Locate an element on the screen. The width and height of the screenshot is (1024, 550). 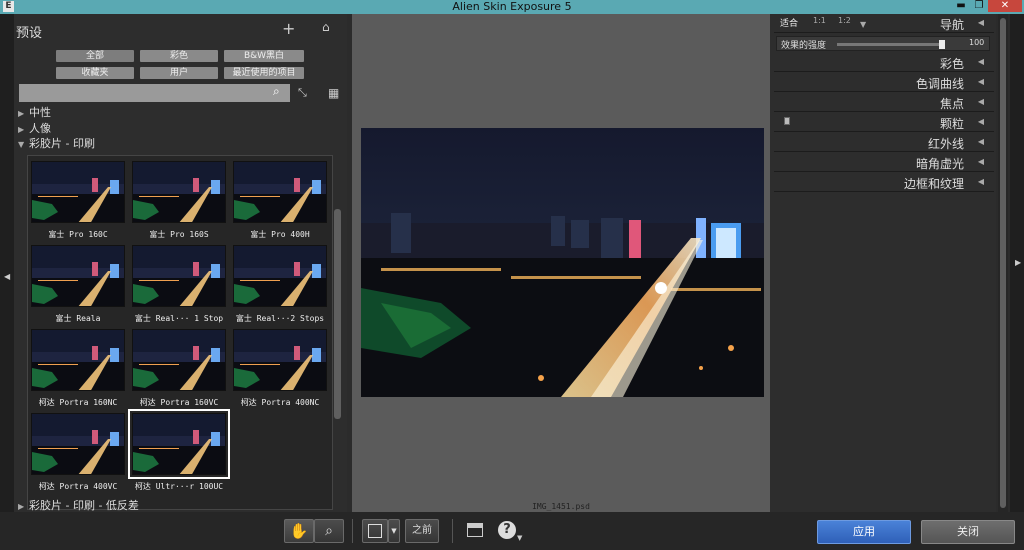
restore-icon: ❐ is located at coordinates (979, 5).